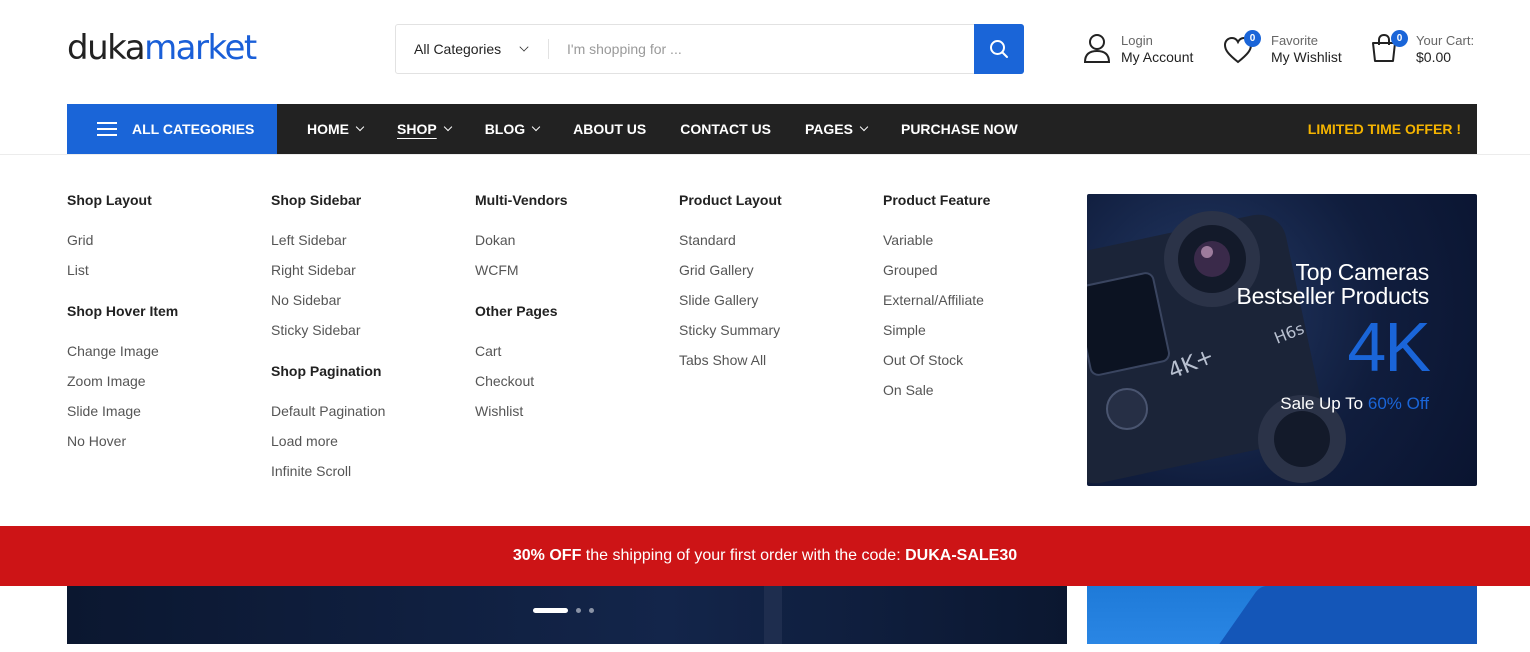 The image size is (1530, 652). What do you see at coordinates (936, 395) in the screenshot?
I see `menu-link: On Sale` at bounding box center [936, 395].